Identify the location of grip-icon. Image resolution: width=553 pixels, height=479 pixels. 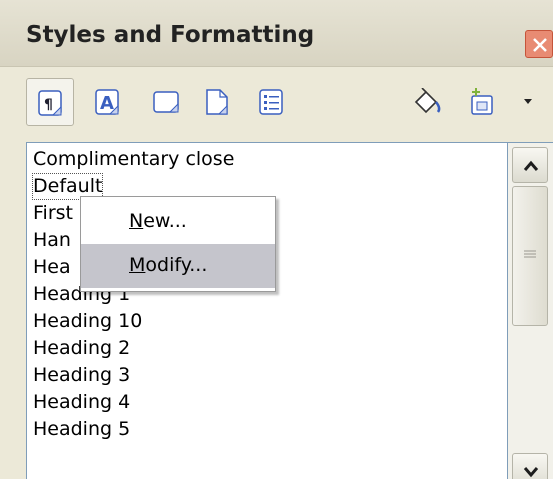
(530, 254).